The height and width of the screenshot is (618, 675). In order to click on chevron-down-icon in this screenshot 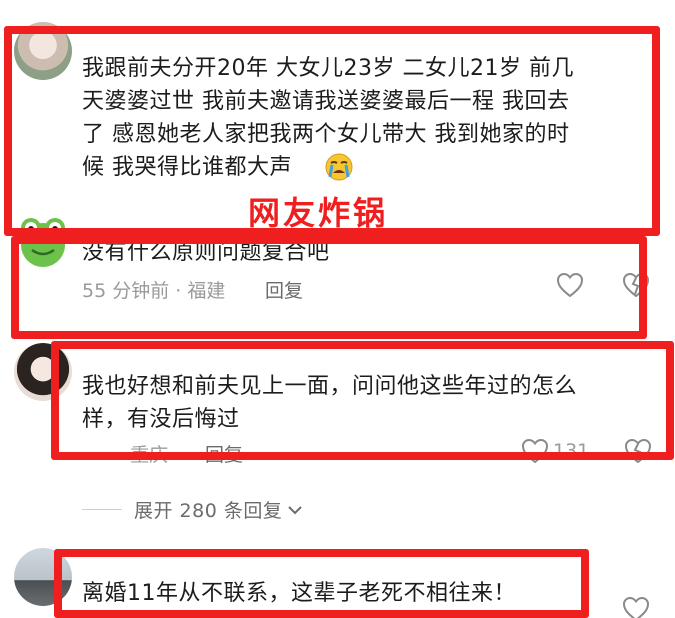, I will do `click(295, 509)`.